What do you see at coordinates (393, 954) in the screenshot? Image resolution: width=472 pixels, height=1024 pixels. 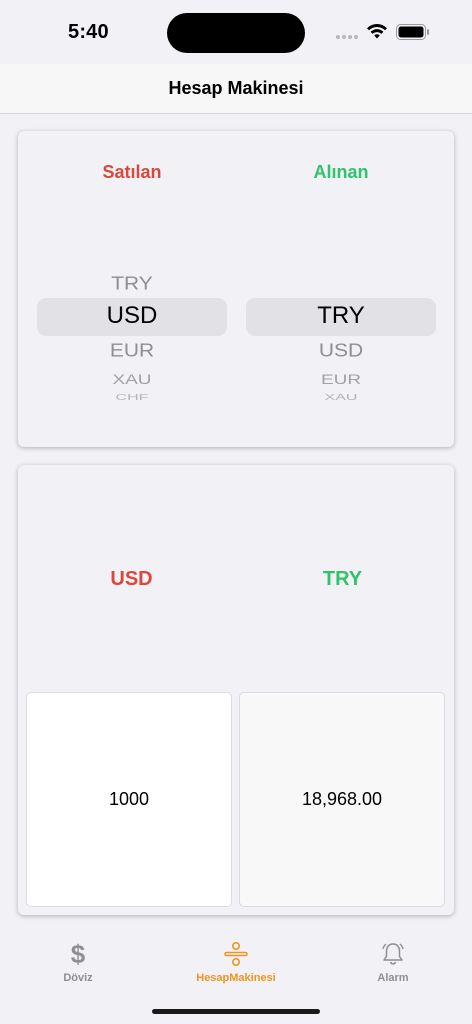 I see `alarm-bell-icon` at bounding box center [393, 954].